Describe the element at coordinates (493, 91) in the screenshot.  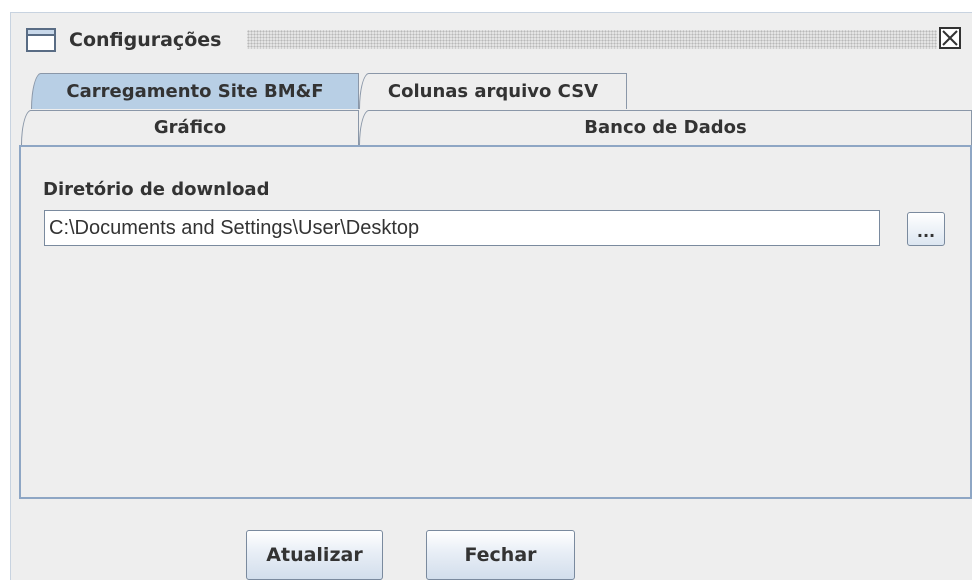
I see `tab-colunas-csv: Colunas arquivo CSV` at that location.